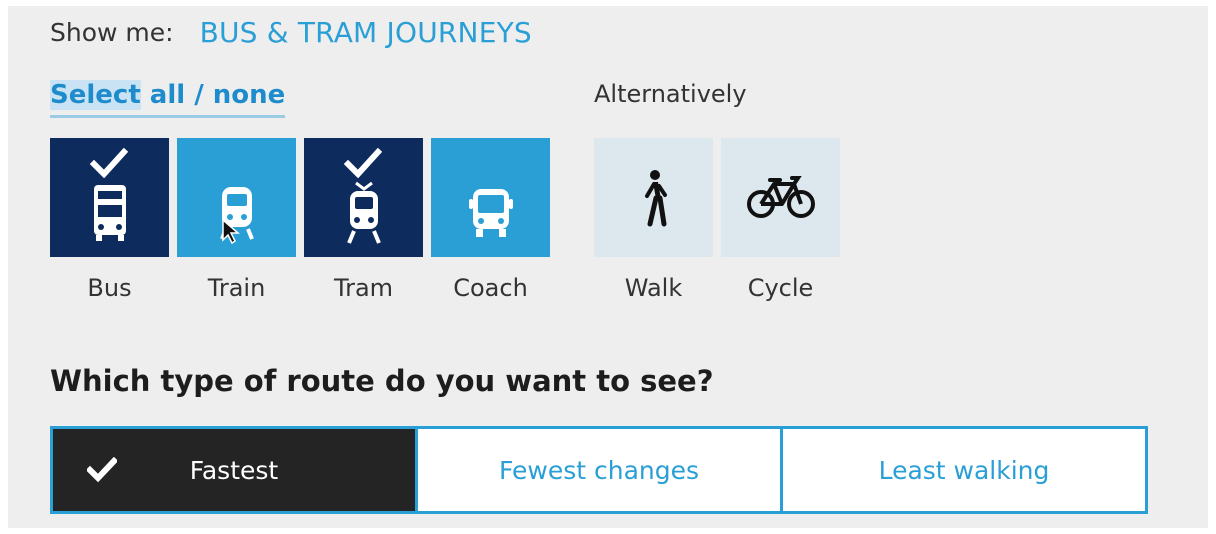 The width and height of the screenshot is (1216, 534). What do you see at coordinates (109, 212) in the screenshot?
I see `bus-icon` at bounding box center [109, 212].